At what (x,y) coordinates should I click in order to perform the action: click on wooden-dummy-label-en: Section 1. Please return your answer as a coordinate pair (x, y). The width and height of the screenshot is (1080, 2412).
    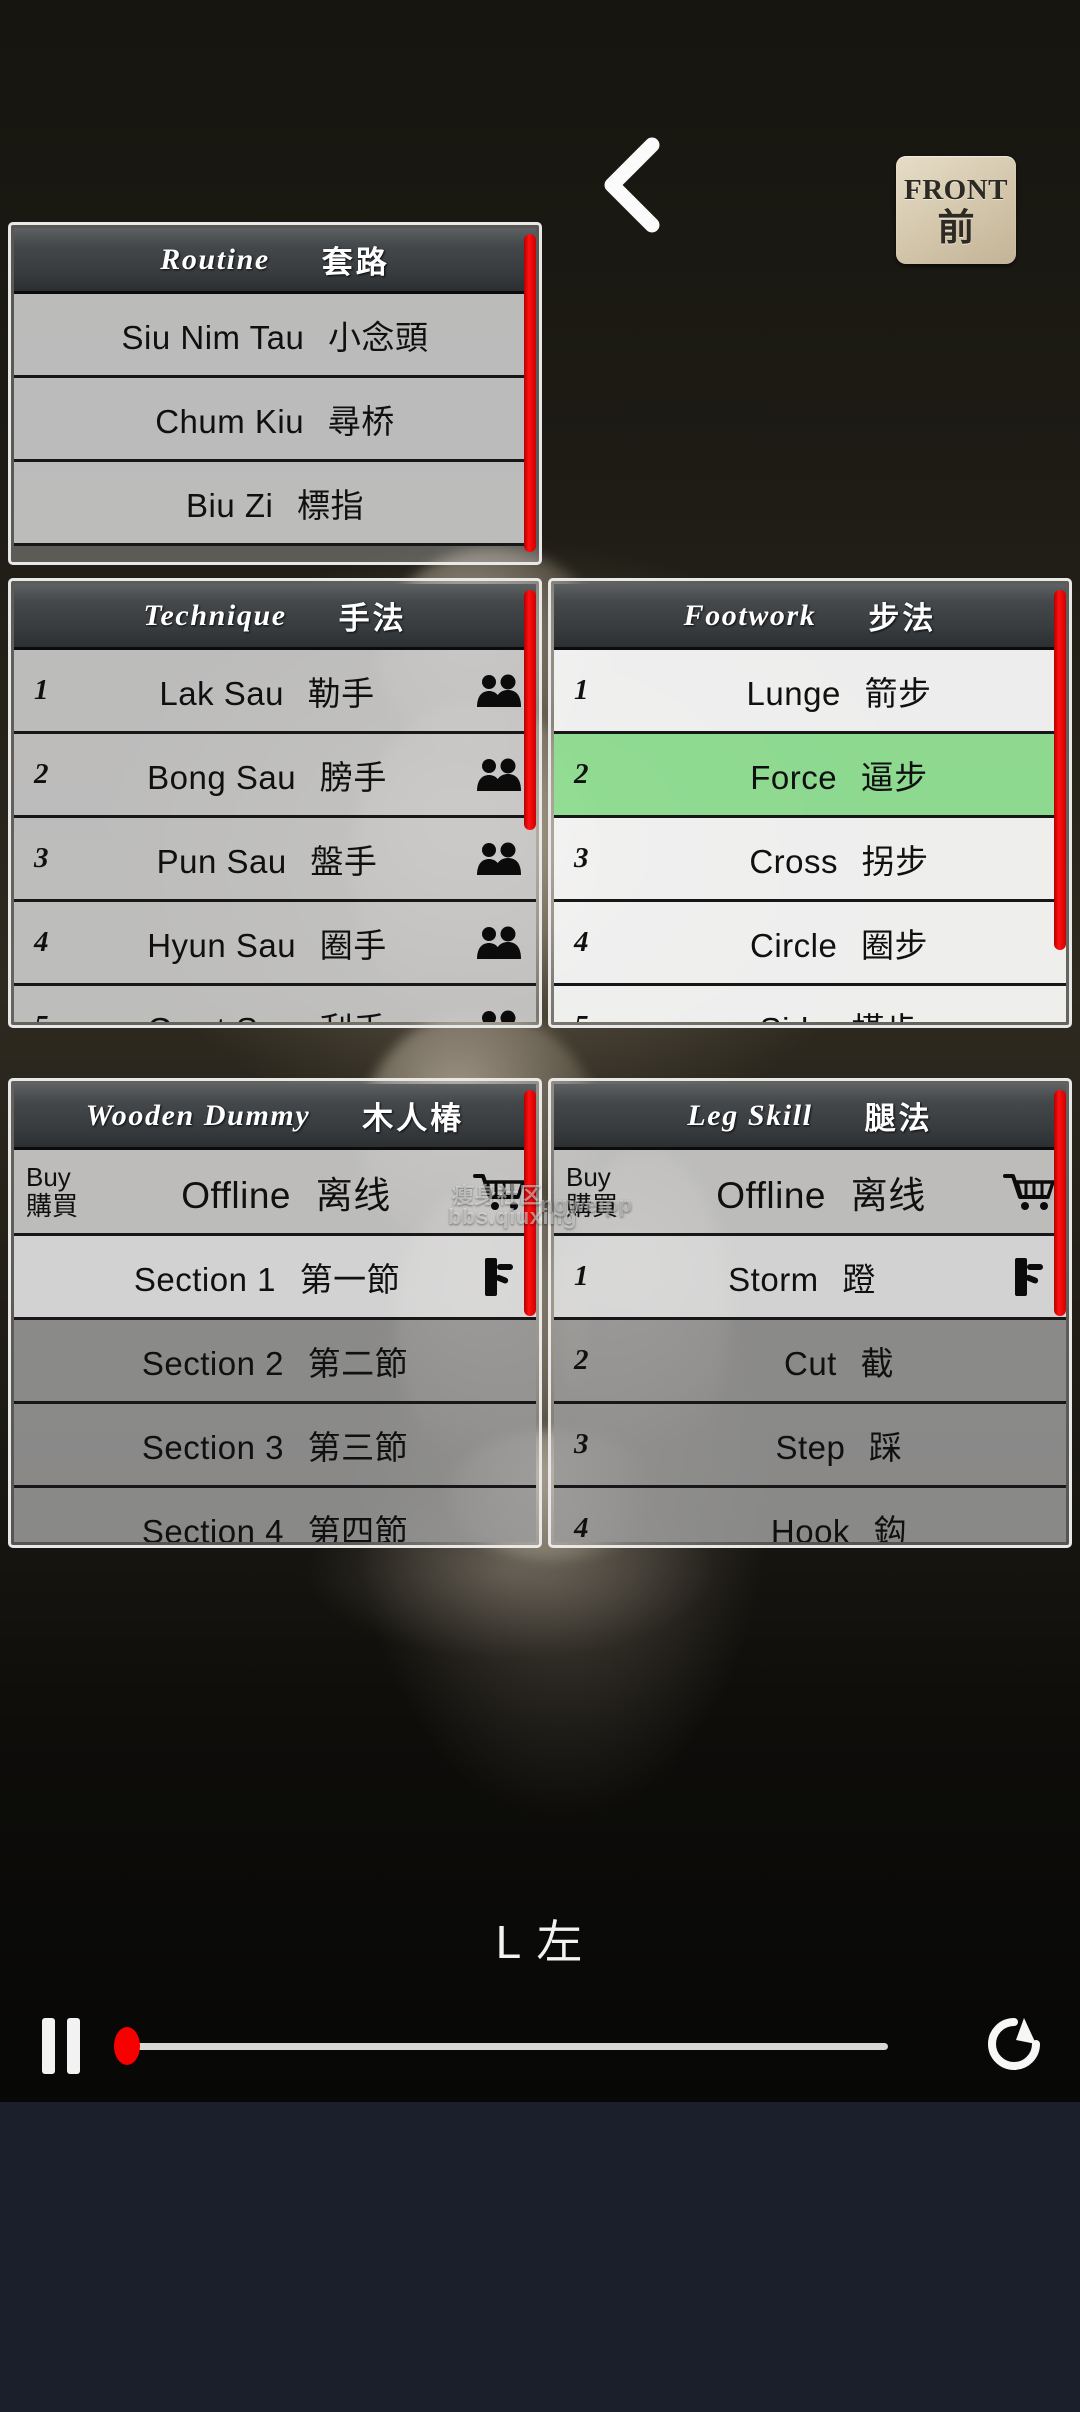
    Looking at the image, I should click on (204, 1279).